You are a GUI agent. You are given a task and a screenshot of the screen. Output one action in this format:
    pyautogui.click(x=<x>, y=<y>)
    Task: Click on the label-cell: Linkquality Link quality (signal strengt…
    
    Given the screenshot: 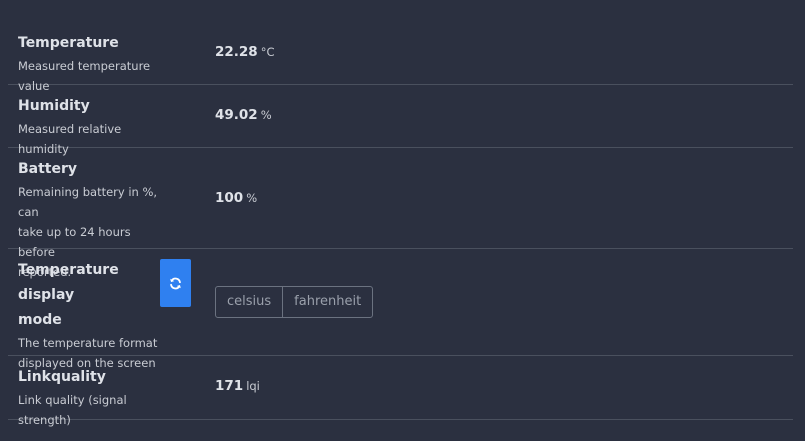 What is the action you would take?
    pyautogui.click(x=93, y=397)
    